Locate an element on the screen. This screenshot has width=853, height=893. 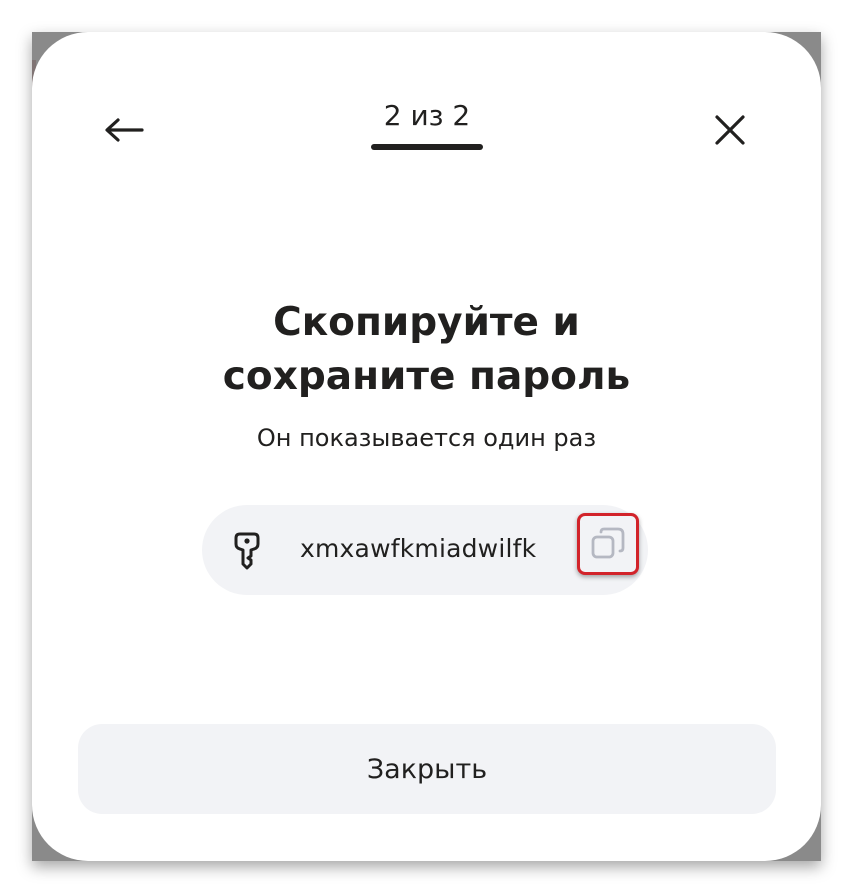
subtitle: Он показывается один раз is located at coordinates (426, 438).